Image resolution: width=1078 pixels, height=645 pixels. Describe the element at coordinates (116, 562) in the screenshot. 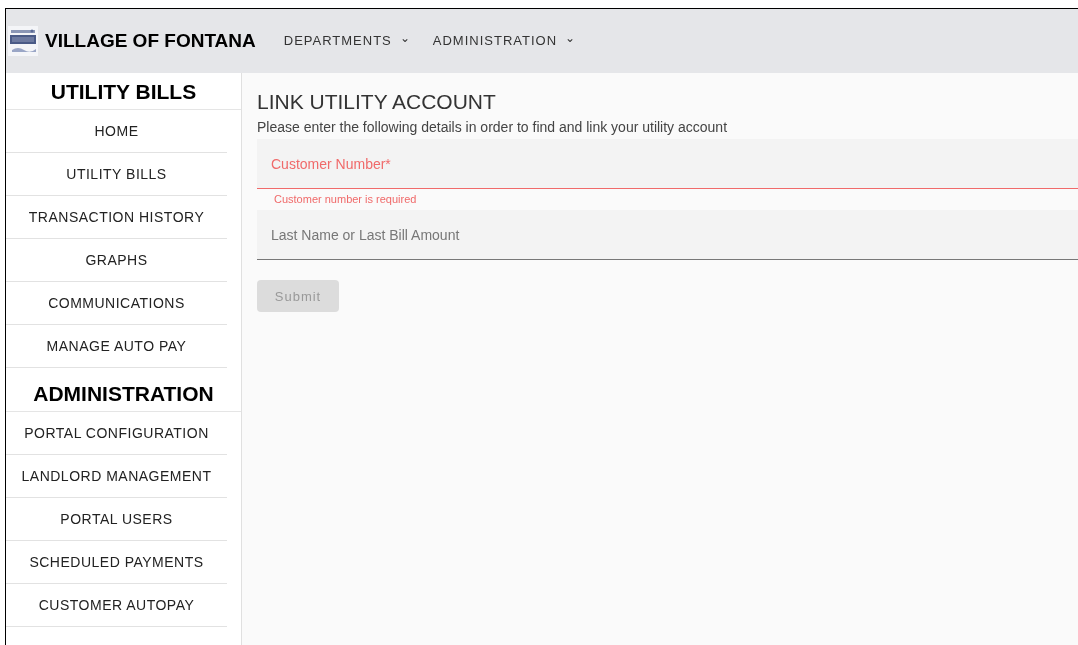

I see `sidebar-item: SCHEDULED PAYMENTS` at that location.